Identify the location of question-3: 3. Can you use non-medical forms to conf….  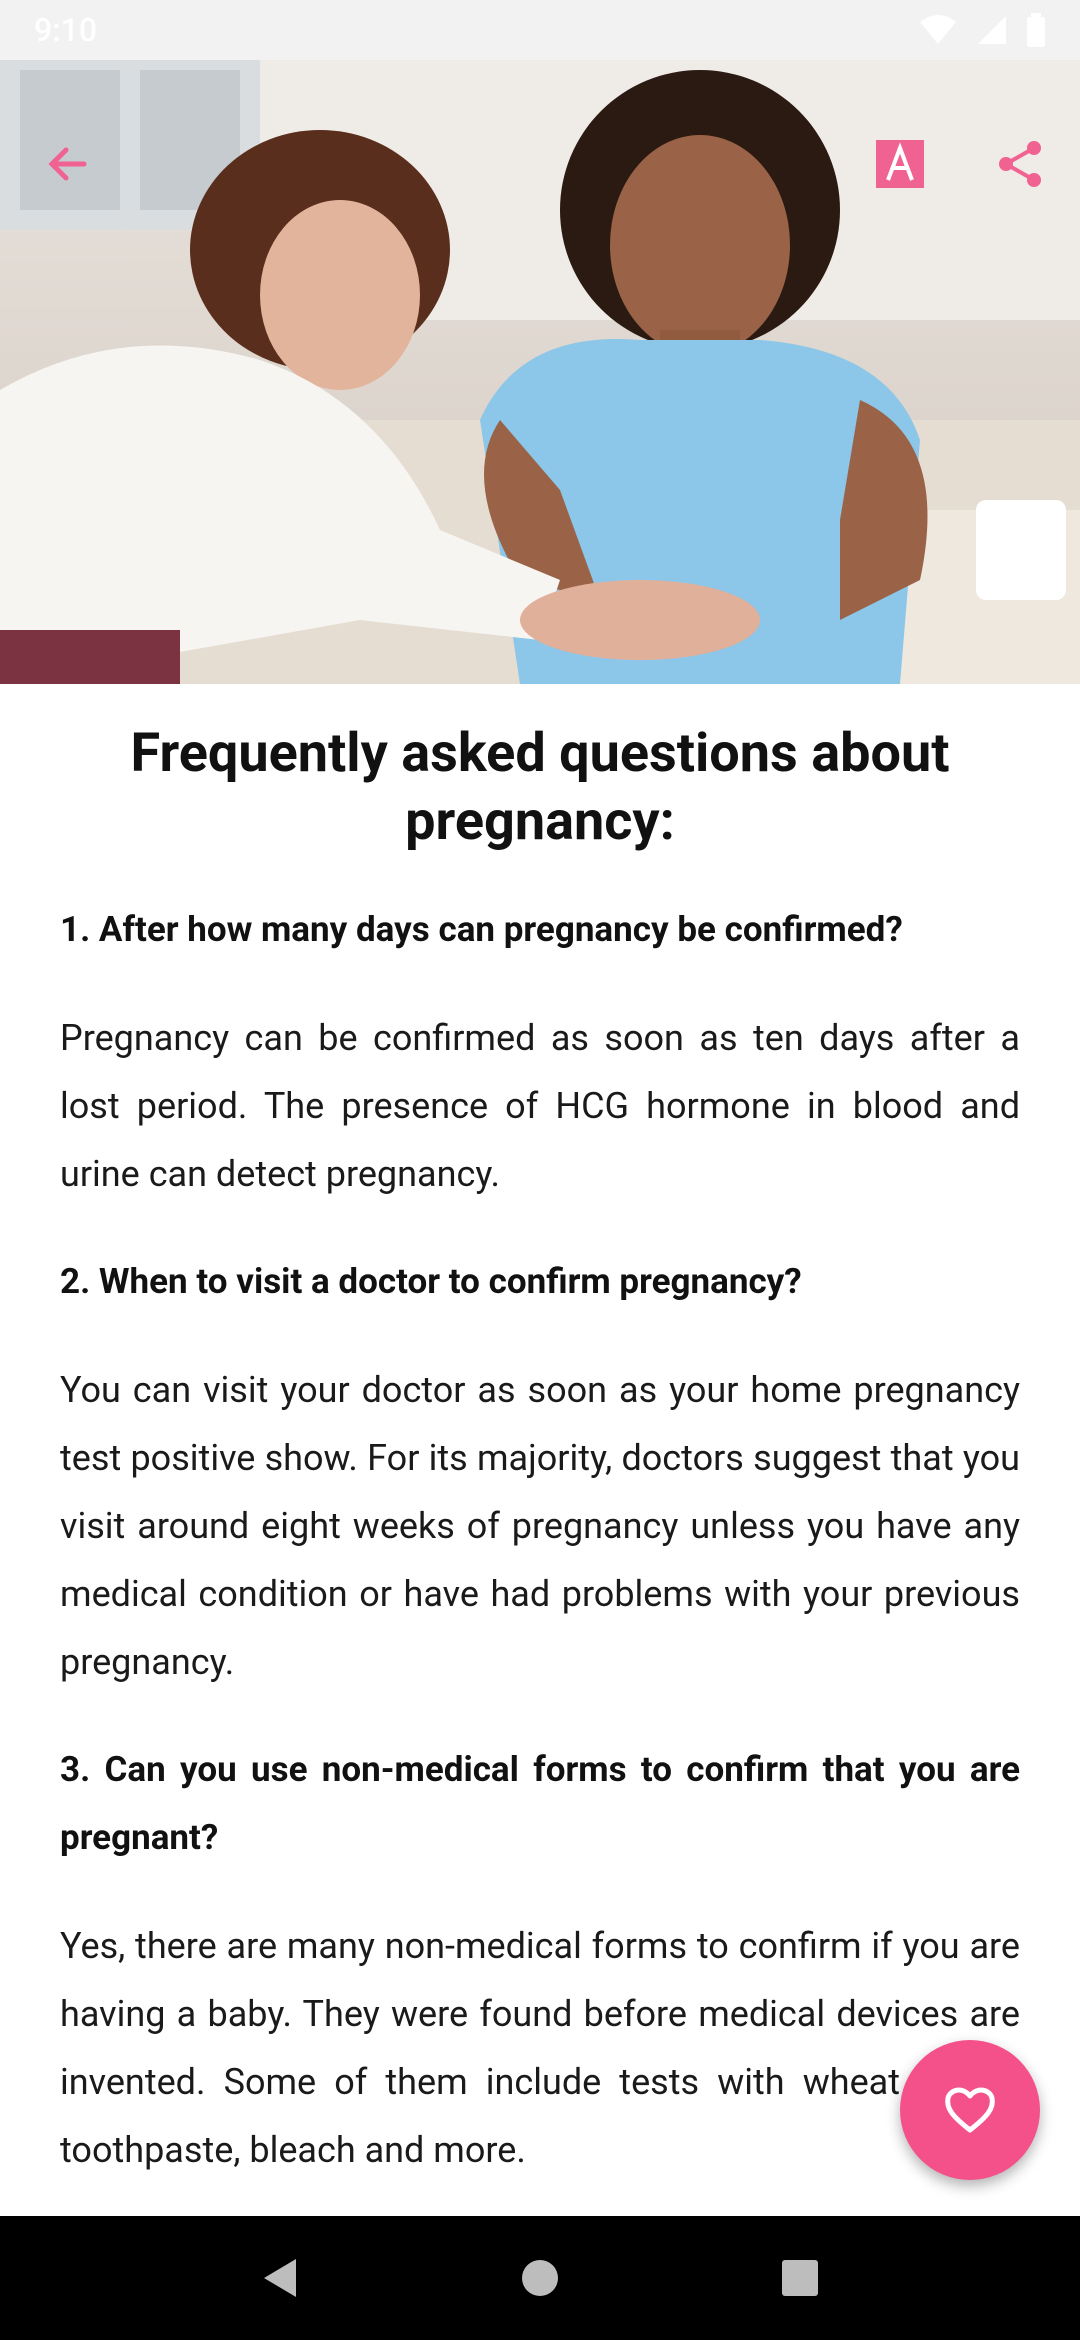
(540, 1803).